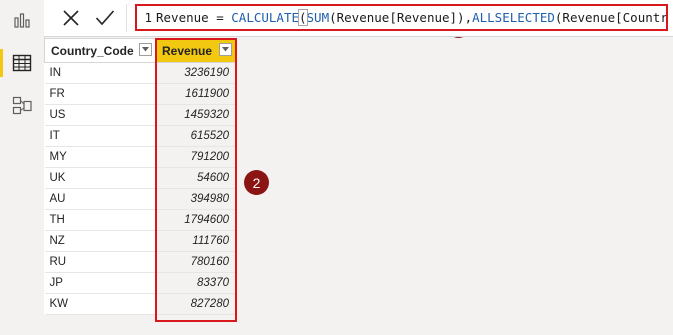 The width and height of the screenshot is (673, 335). What do you see at coordinates (194, 17) in the screenshot?
I see `formula-measure-name: Revenue =` at bounding box center [194, 17].